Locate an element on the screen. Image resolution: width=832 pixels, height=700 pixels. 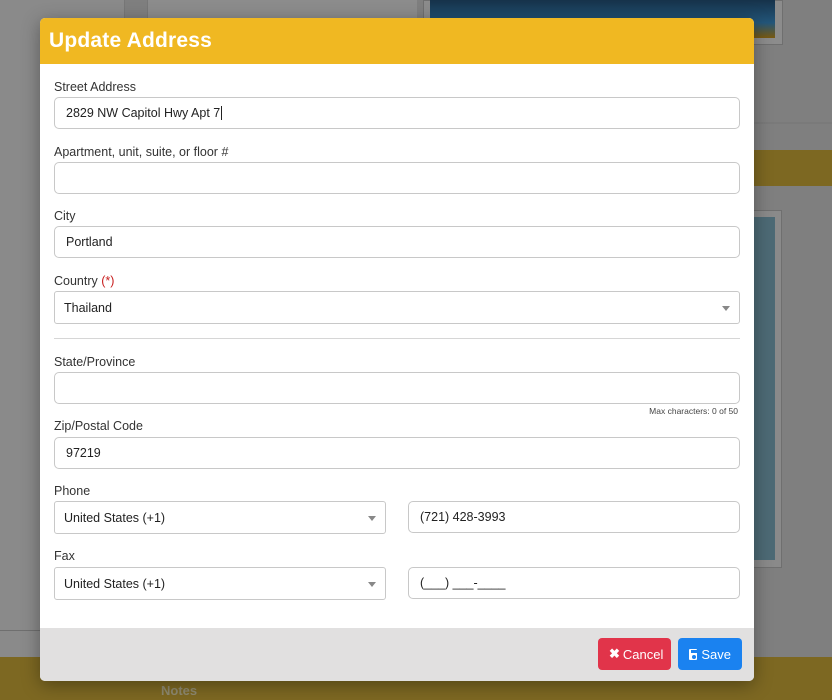
close-icon: ✖ is located at coordinates (614, 653).